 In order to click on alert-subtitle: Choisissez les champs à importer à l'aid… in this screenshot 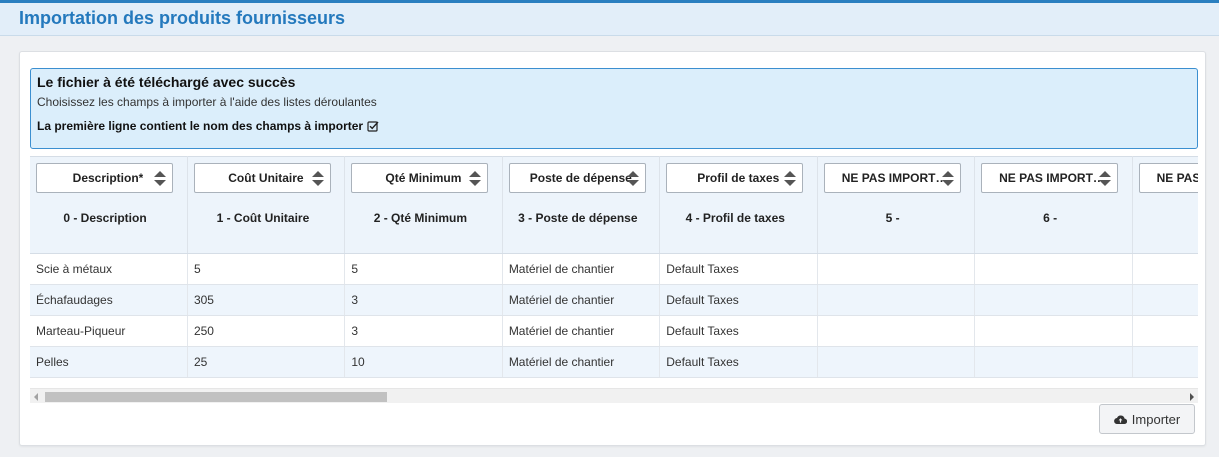, I will do `click(207, 102)`.